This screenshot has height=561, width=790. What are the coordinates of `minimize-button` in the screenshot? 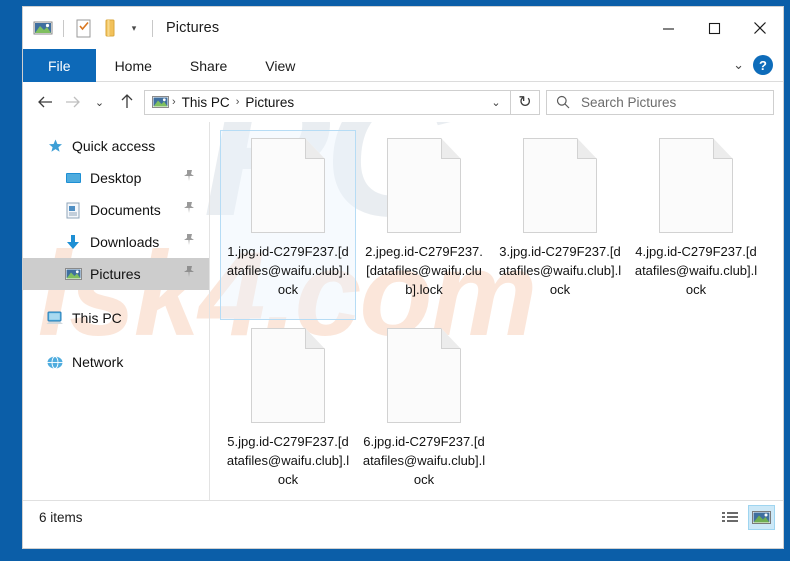 It's located at (668, 28).